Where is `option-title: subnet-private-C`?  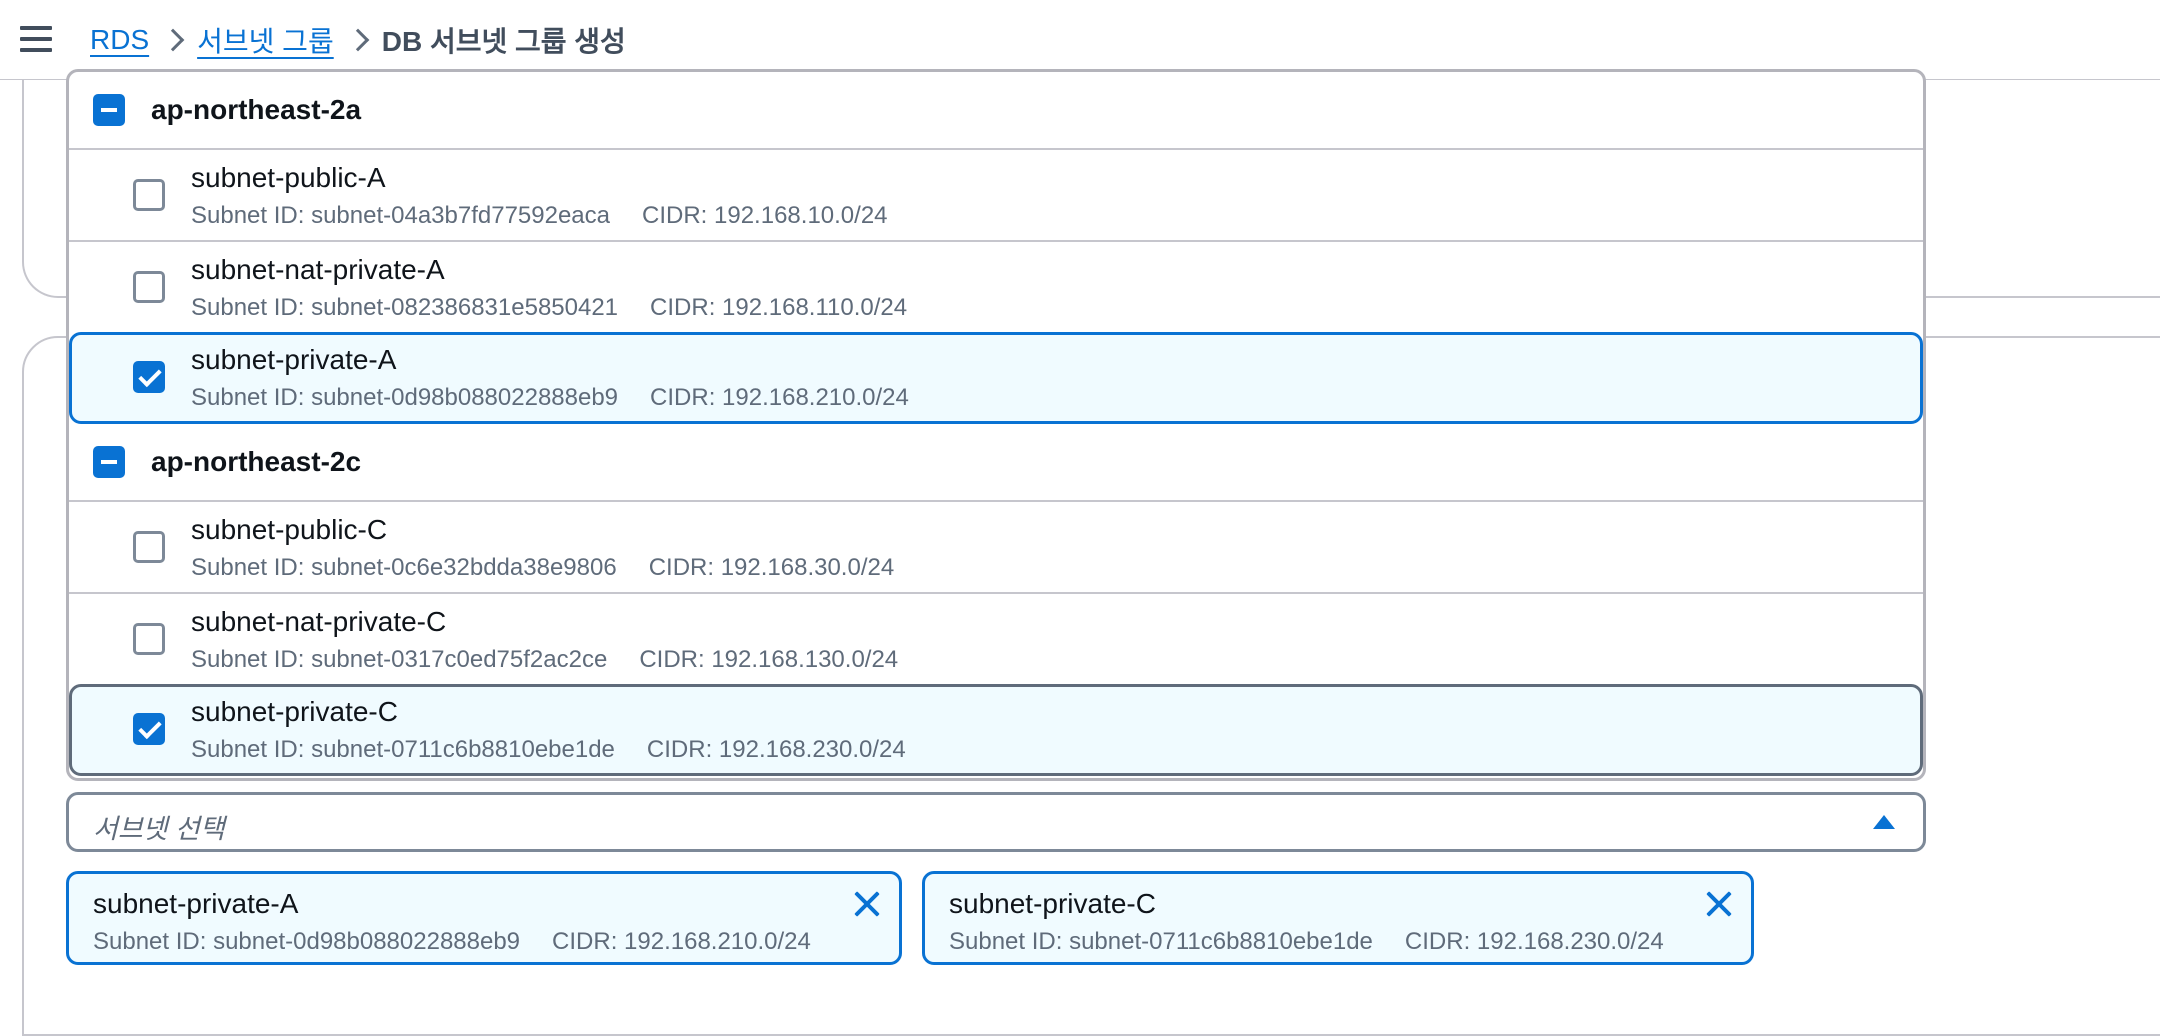 option-title: subnet-private-C is located at coordinates (294, 711).